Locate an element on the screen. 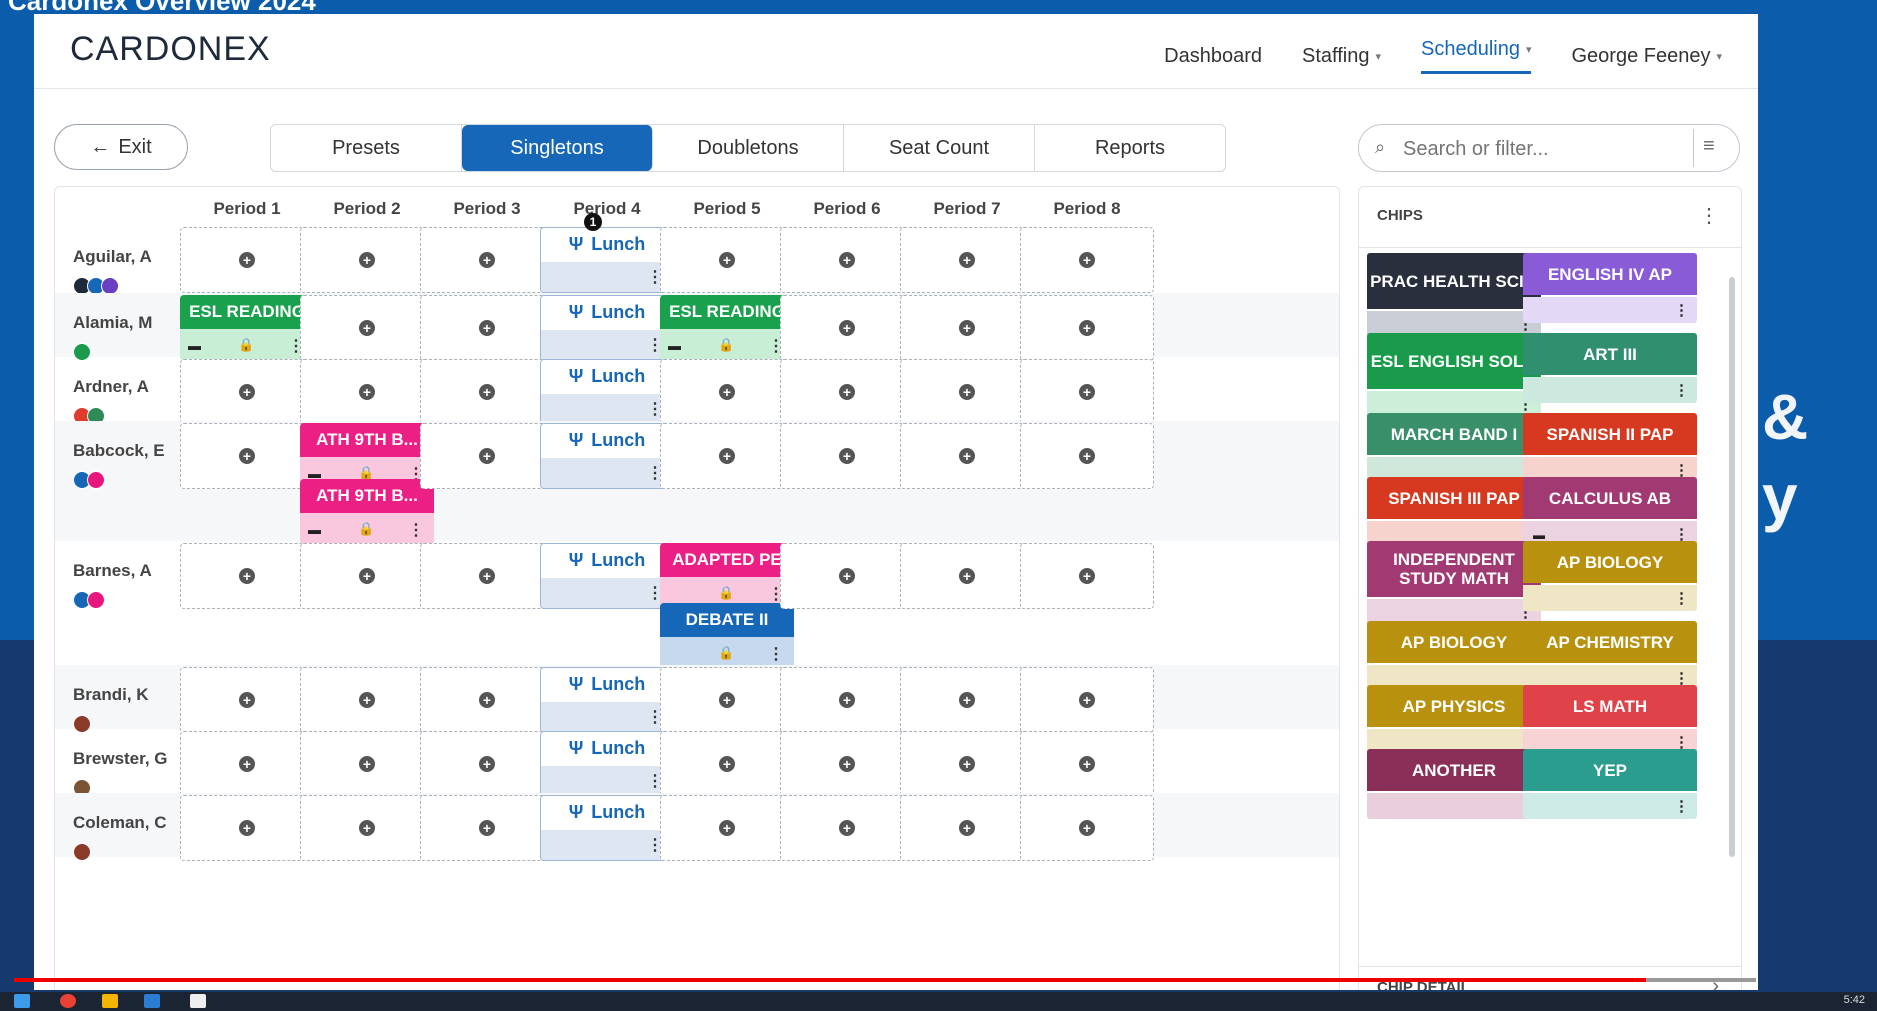 The height and width of the screenshot is (1011, 1877). teacher-name: Aguilar, A is located at coordinates (112, 257).